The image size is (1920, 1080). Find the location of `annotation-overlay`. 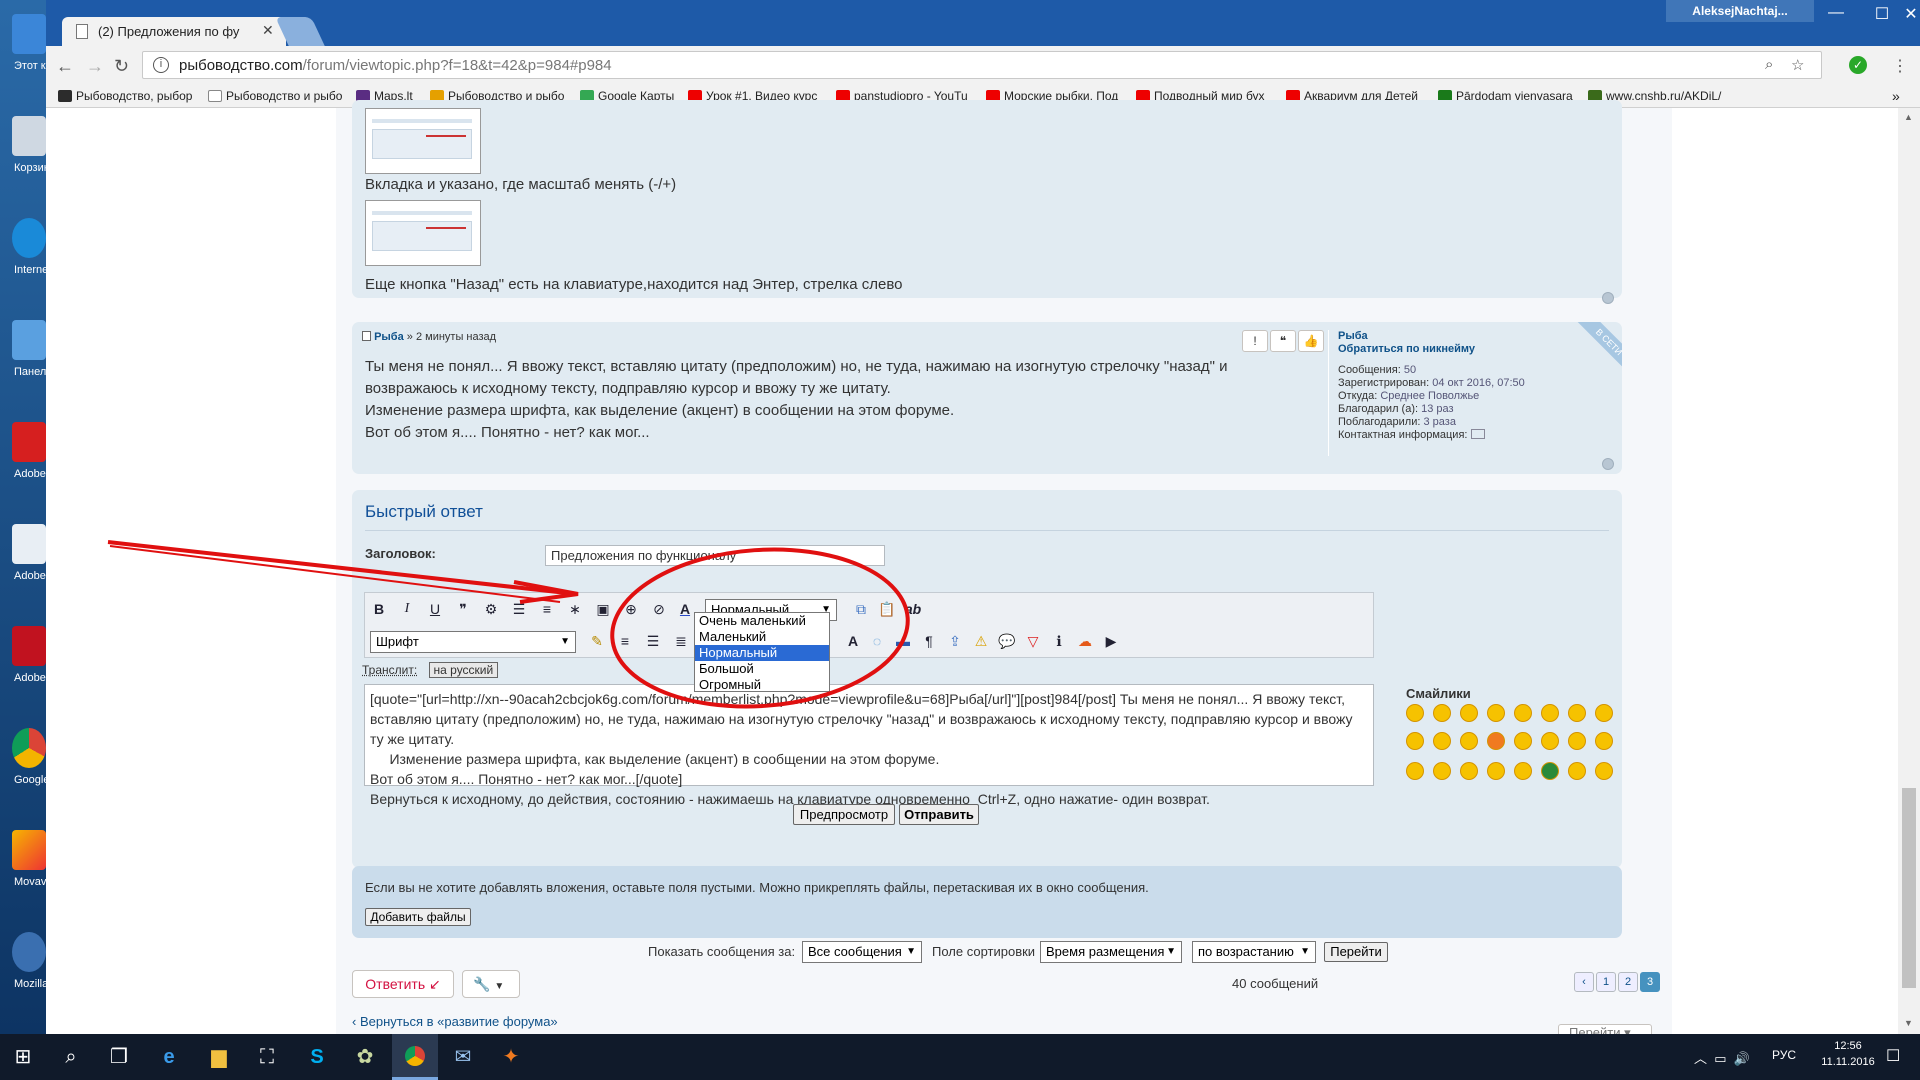

annotation-overlay is located at coordinates (508, 624).